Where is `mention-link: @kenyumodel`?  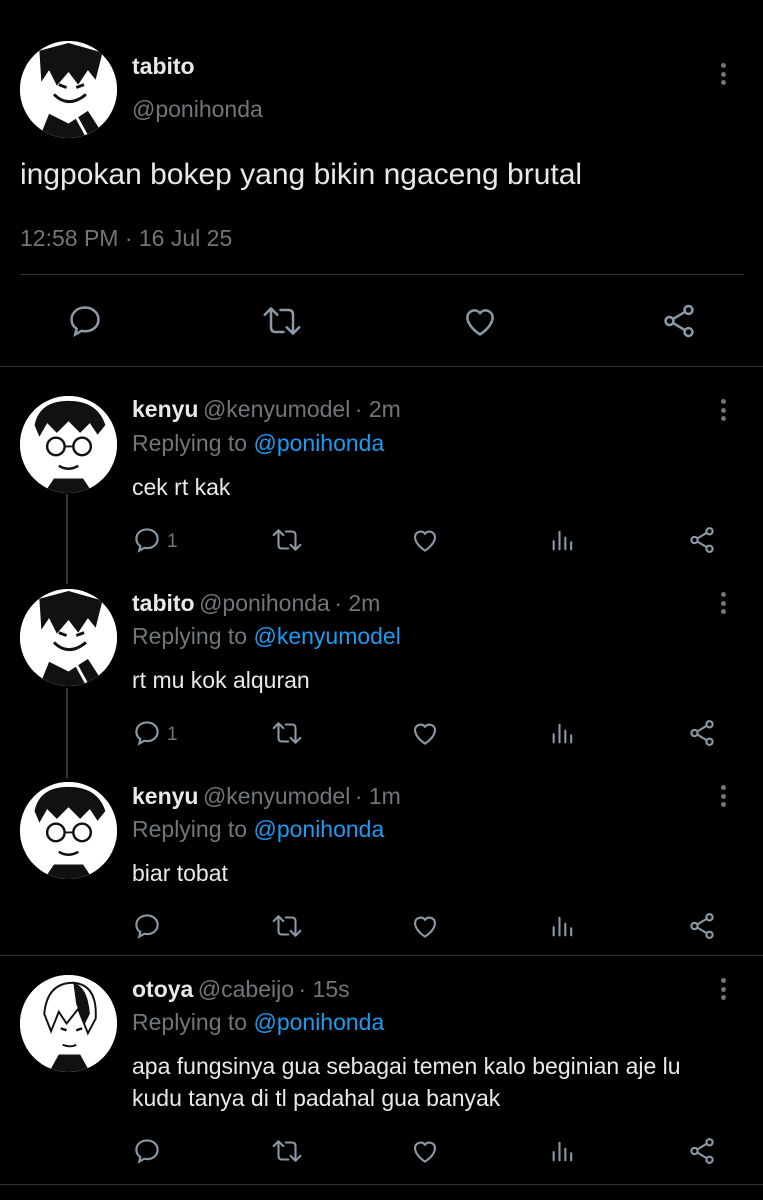
mention-link: @kenyumodel is located at coordinates (326, 636).